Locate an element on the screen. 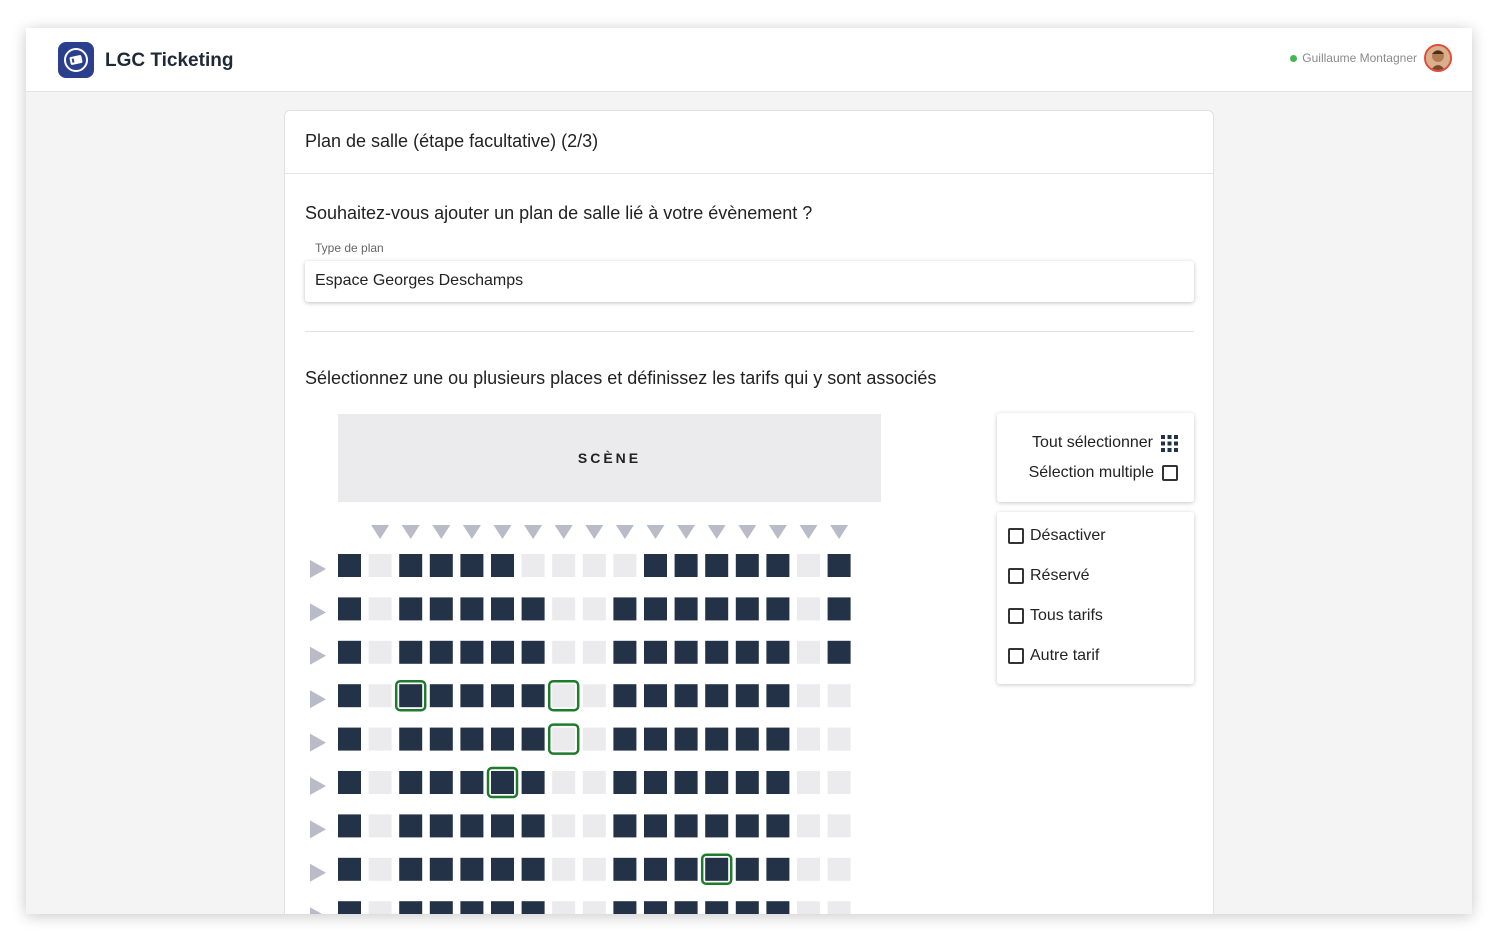 The width and height of the screenshot is (1500, 945). all-prices-checkbox is located at coordinates (1016, 616).